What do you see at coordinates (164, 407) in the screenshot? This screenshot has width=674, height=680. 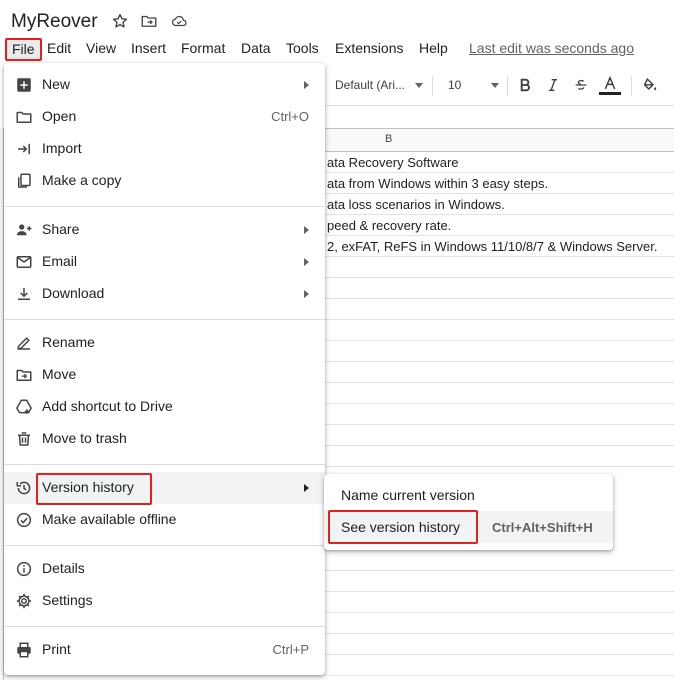 I see `menu-item-add-shortcut-to-drive: Add shortcut to Drive` at bounding box center [164, 407].